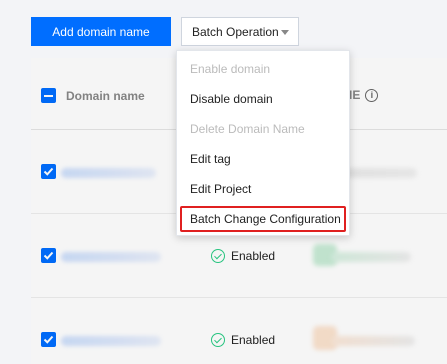  I want to click on menu-item-disable-domain: Disable domain, so click(263, 99).